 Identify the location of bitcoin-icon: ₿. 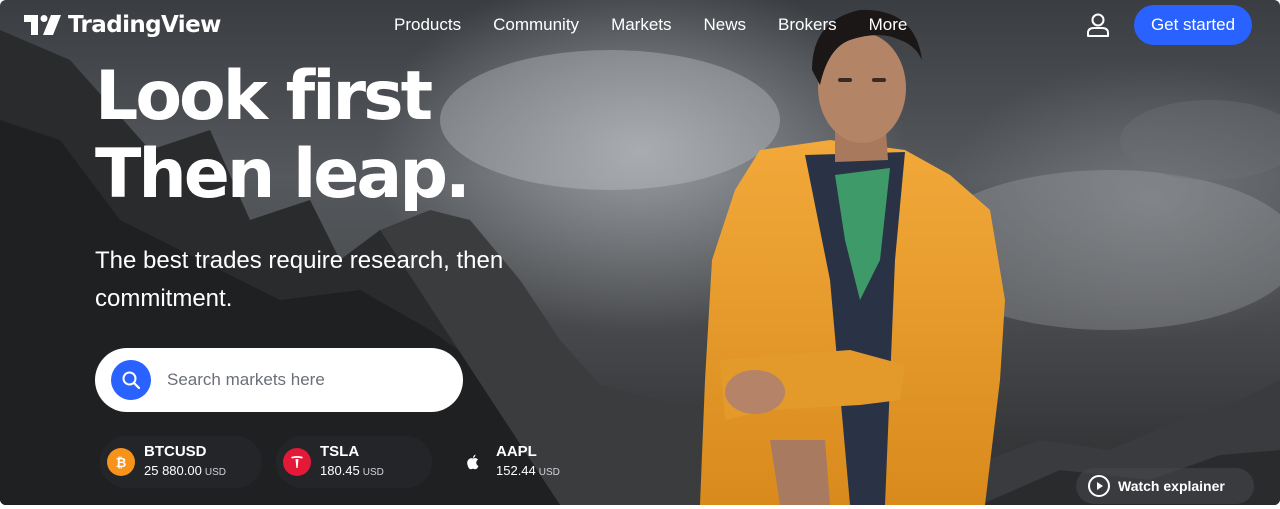
(121, 462).